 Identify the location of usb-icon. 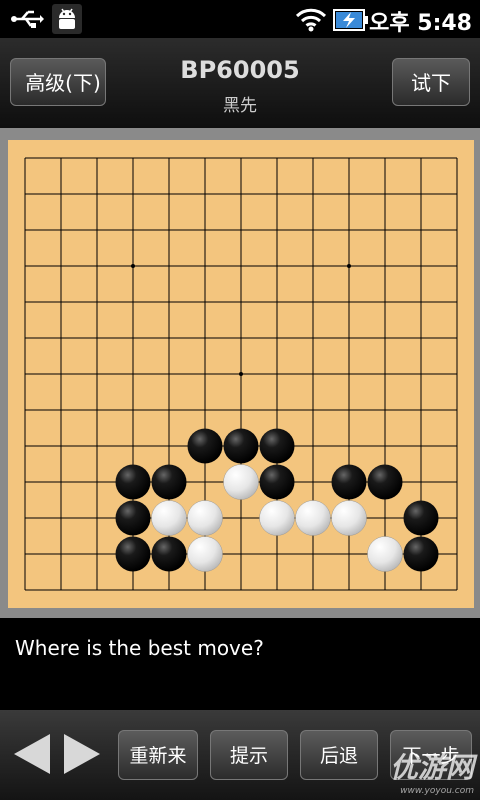
(27, 19).